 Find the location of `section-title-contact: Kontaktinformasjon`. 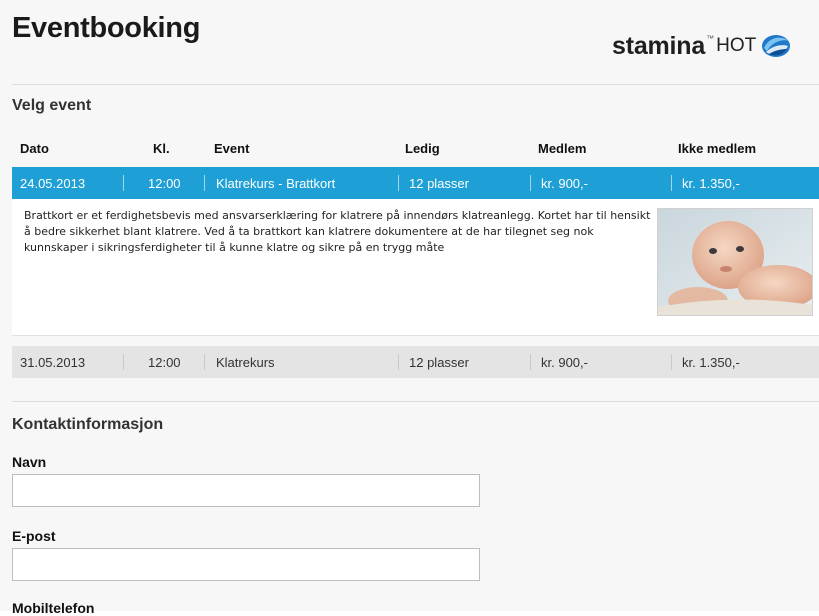

section-title-contact: Kontaktinformasjon is located at coordinates (88, 424).